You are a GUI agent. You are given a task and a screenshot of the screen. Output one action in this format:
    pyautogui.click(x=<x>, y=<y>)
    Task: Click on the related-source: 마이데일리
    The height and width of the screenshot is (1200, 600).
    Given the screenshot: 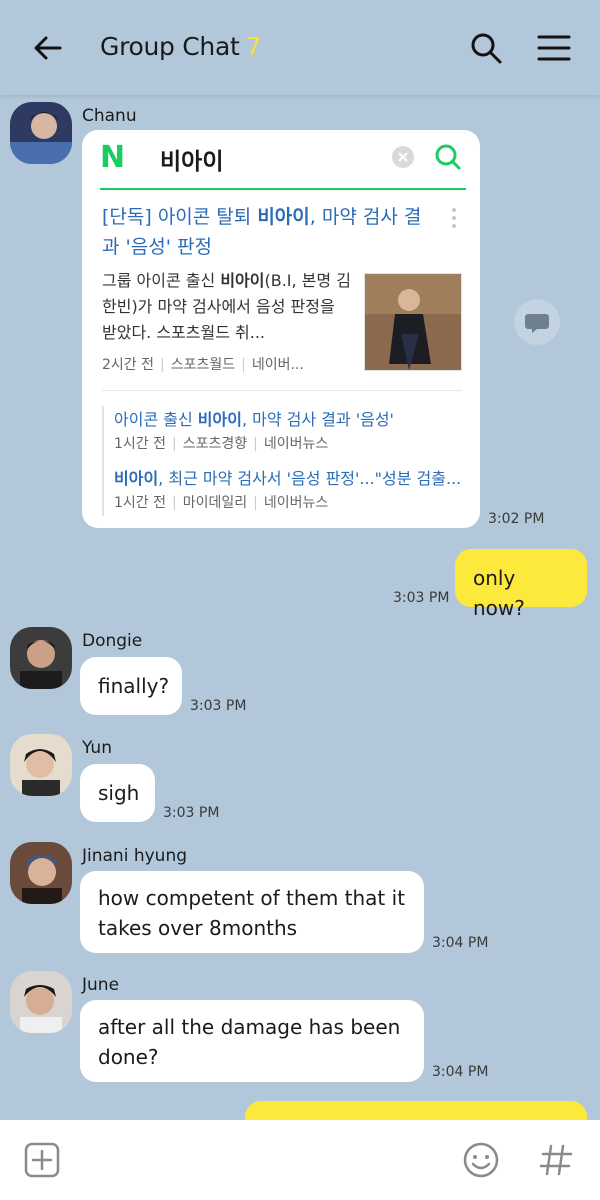 What is the action you would take?
    pyautogui.click(x=215, y=503)
    